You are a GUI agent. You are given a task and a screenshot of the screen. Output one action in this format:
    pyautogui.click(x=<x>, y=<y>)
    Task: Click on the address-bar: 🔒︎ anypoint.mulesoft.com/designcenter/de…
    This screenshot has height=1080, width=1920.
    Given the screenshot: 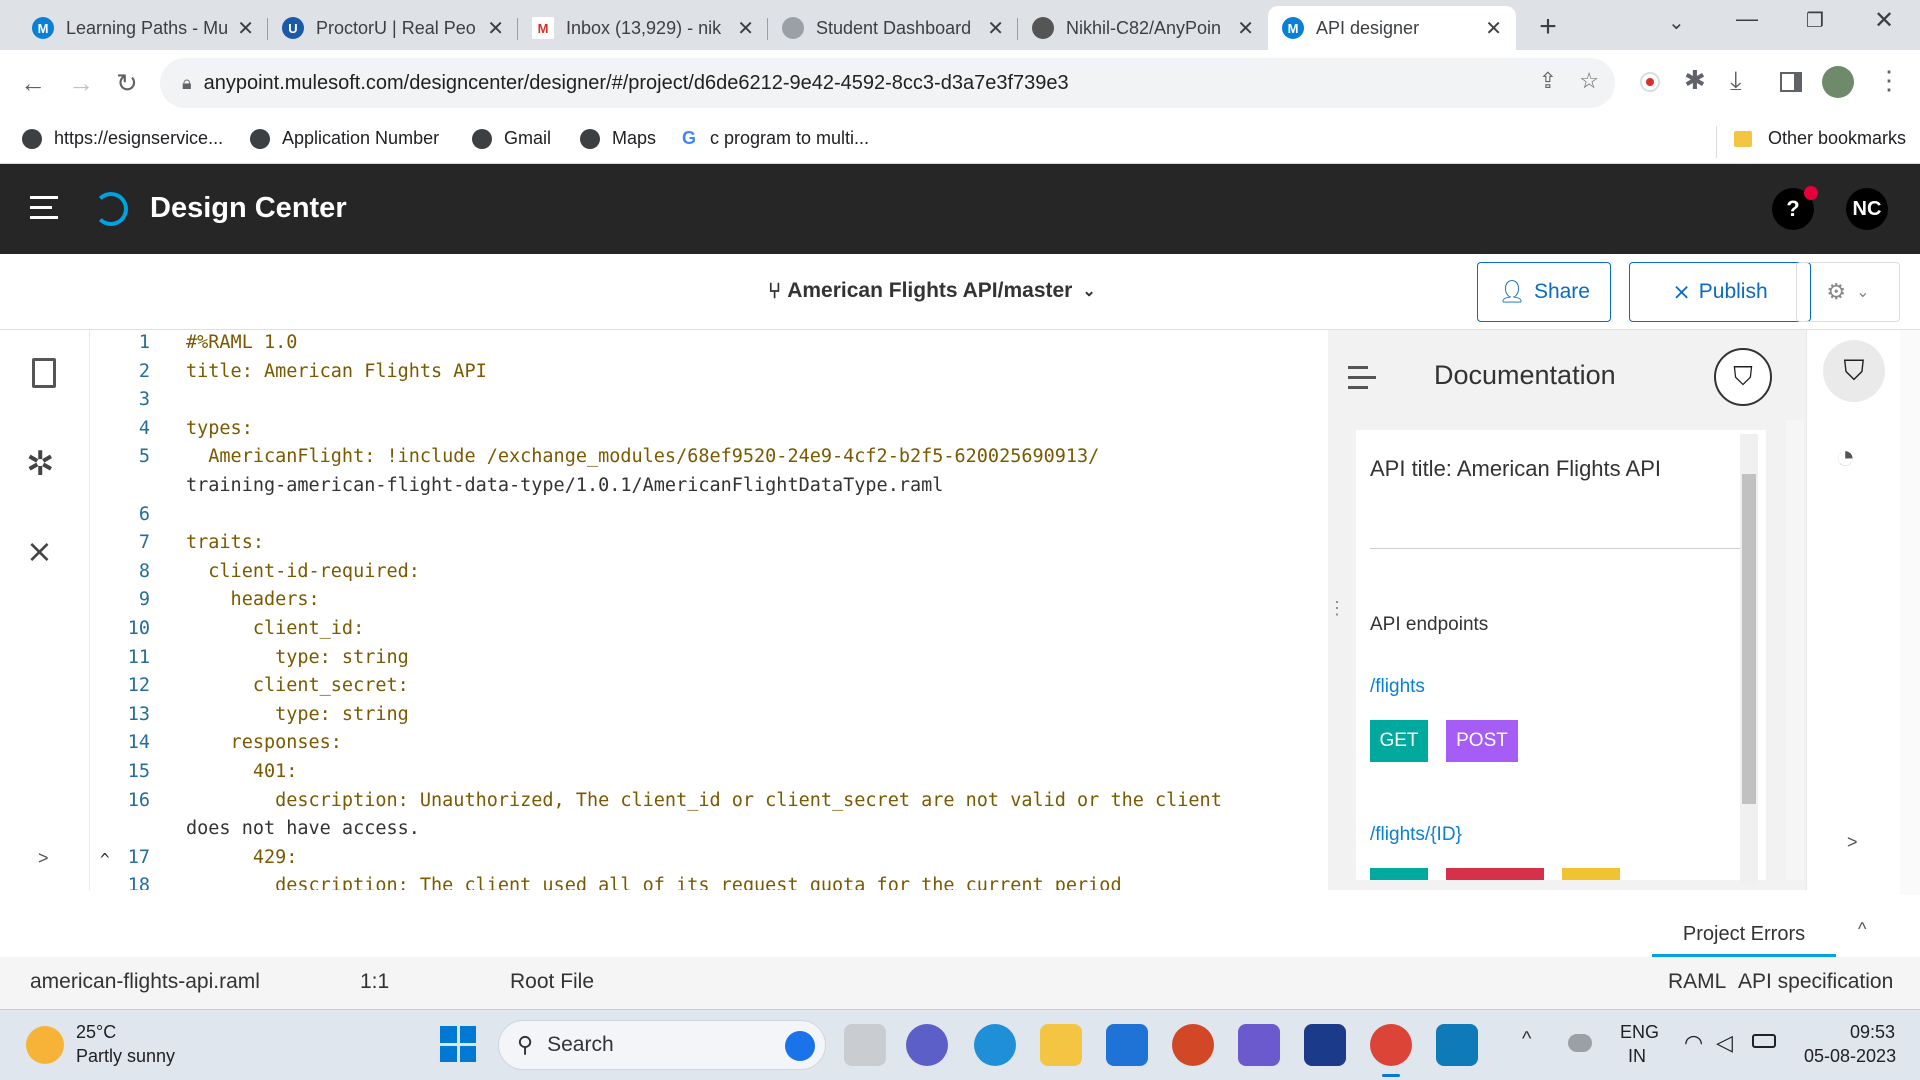 What is the action you would take?
    pyautogui.click(x=887, y=83)
    